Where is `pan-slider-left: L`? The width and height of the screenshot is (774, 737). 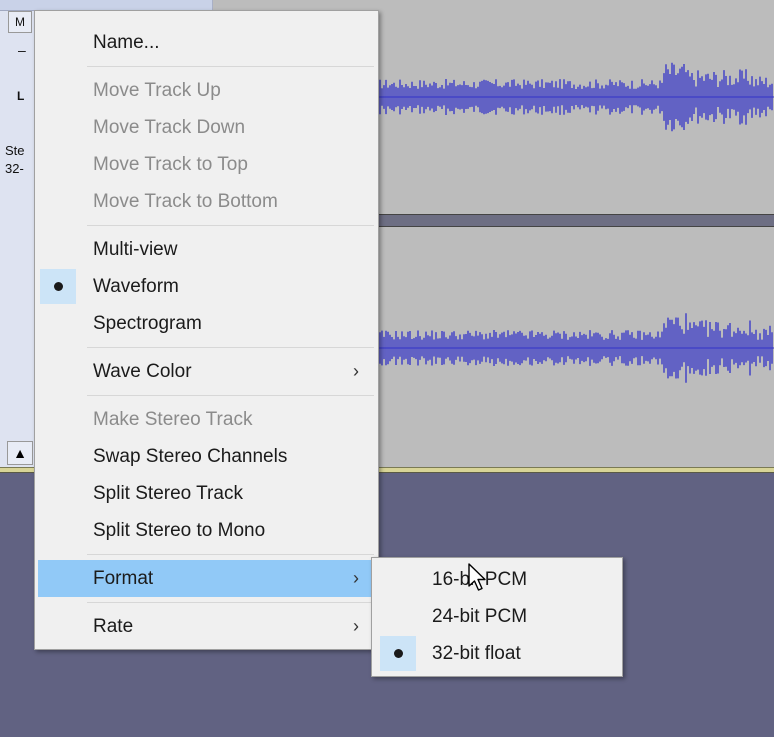 pan-slider-left: L is located at coordinates (20, 96).